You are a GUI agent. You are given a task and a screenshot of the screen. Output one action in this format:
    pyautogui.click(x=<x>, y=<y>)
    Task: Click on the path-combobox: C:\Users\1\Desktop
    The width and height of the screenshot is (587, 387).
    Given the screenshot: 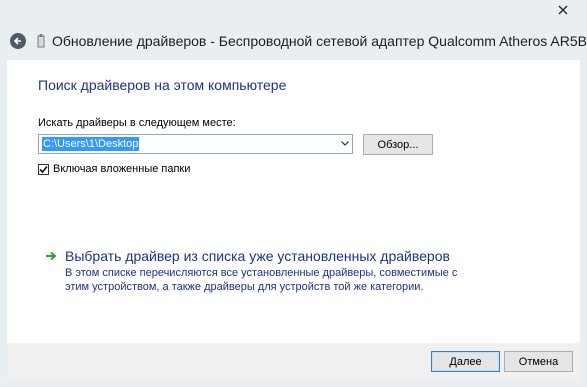 What is the action you would take?
    pyautogui.click(x=195, y=144)
    